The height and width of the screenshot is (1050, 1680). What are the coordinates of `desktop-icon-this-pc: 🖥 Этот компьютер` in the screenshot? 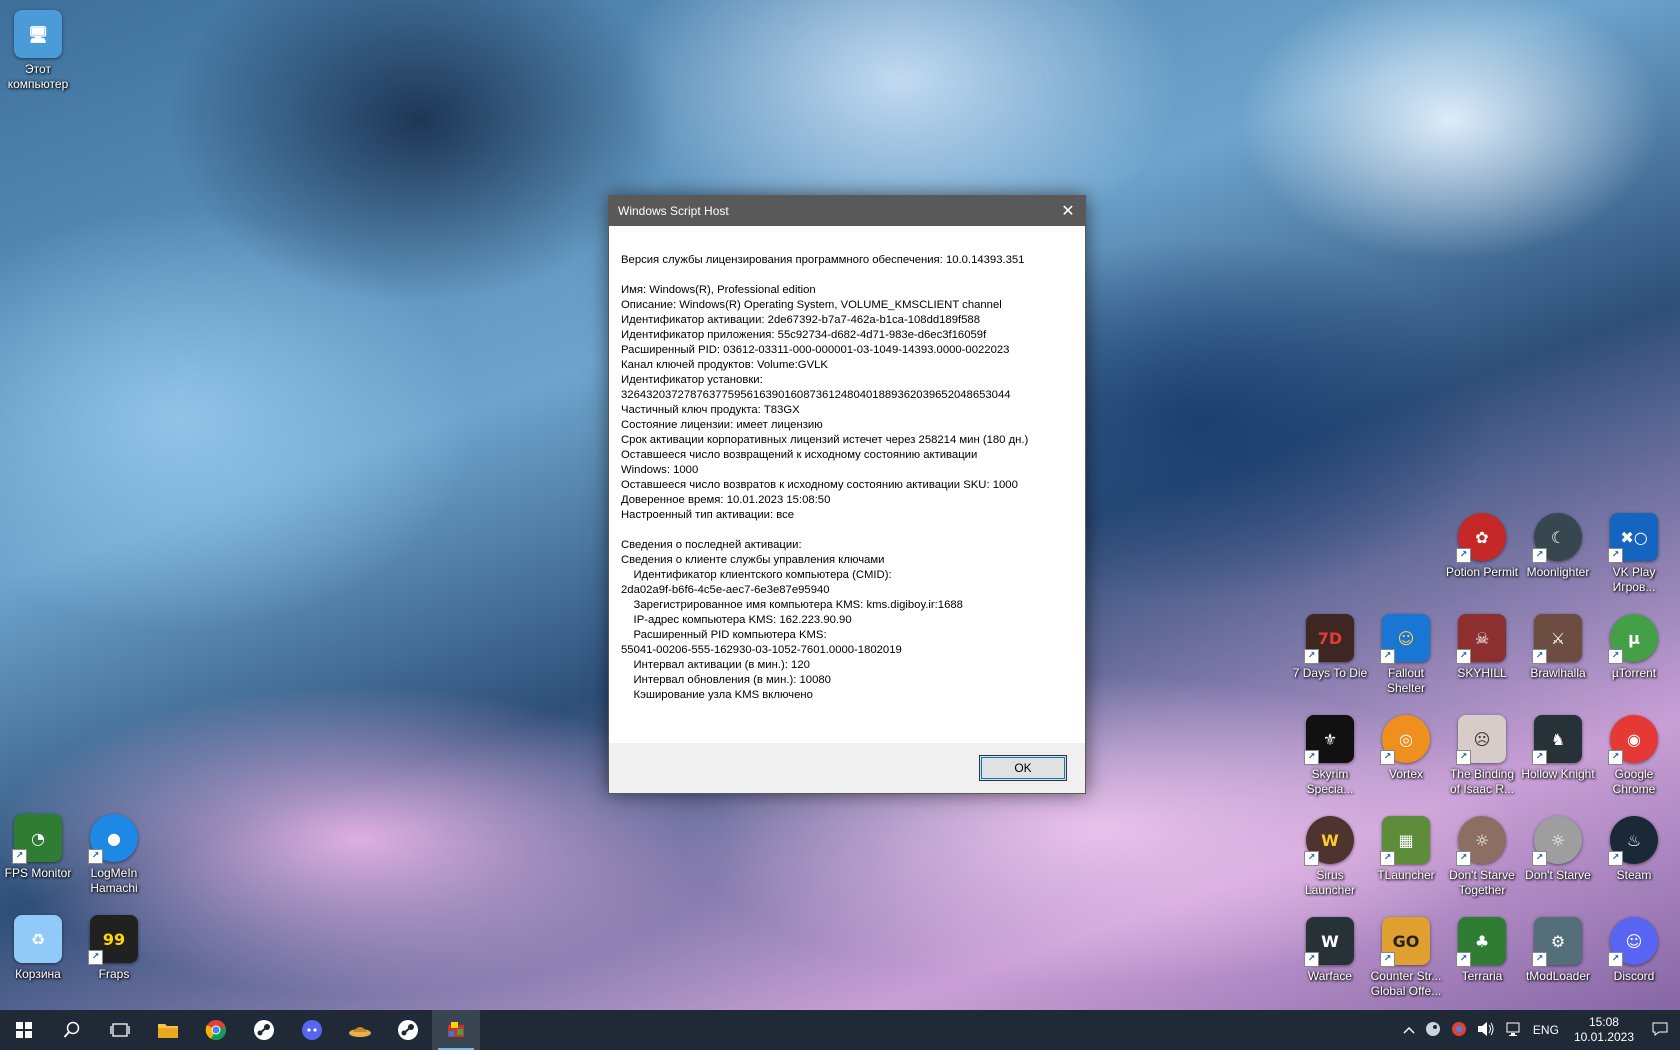 It's located at (38, 51).